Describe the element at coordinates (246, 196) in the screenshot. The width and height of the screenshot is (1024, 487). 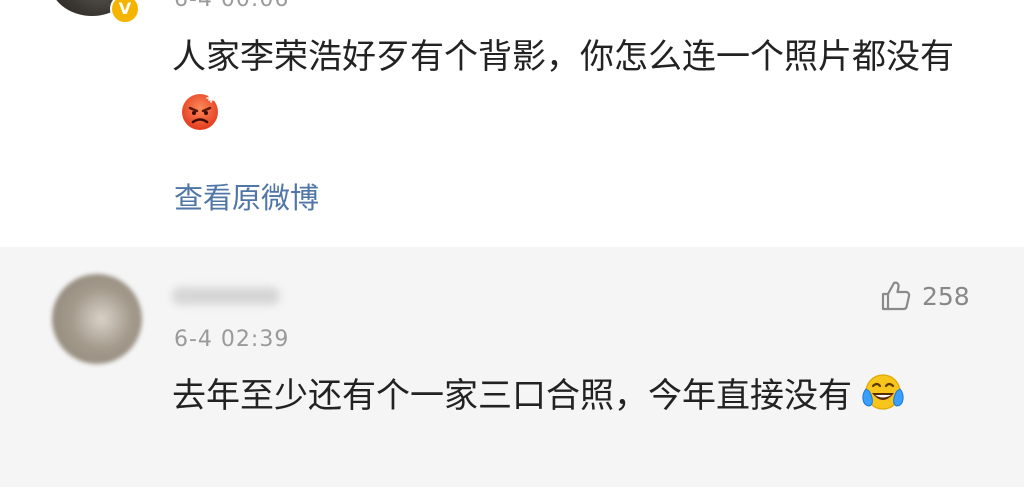
I see `view-original-weibo-link: 查看原微博` at that location.